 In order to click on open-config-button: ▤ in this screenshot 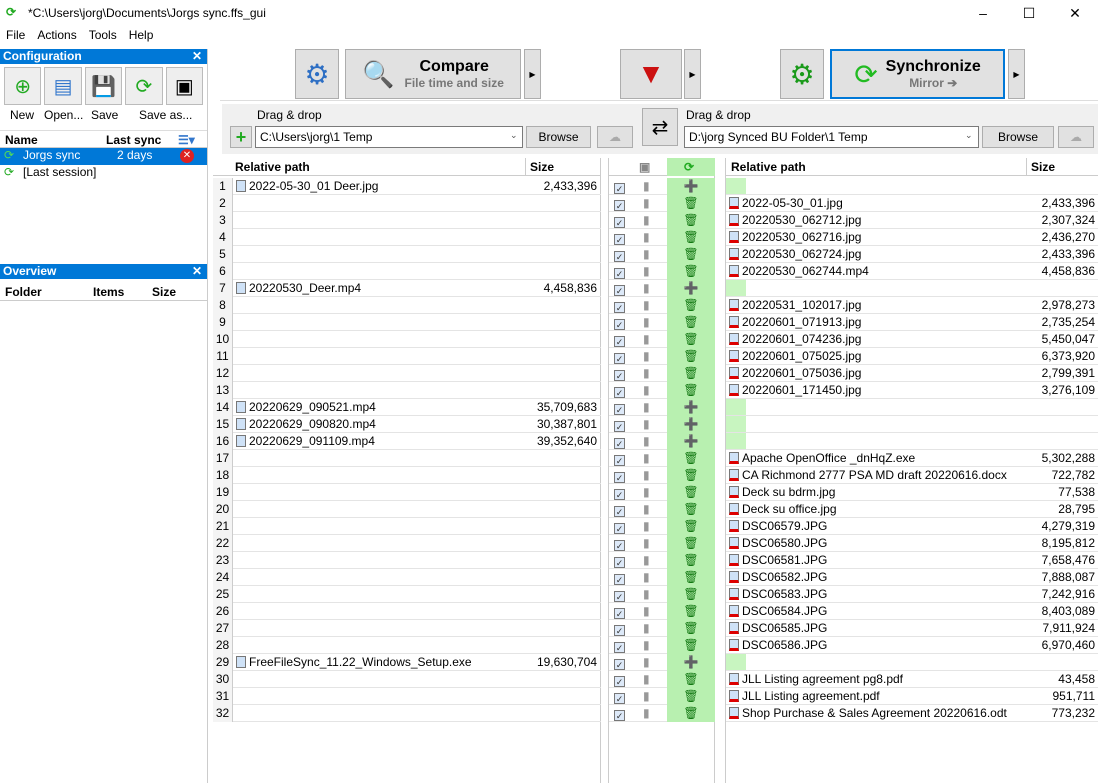, I will do `click(63, 86)`.